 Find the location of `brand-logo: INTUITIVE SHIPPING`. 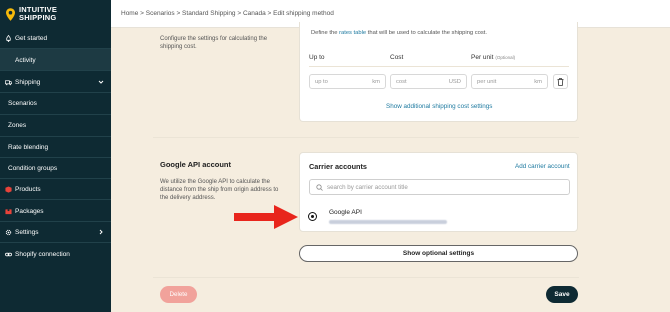

brand-logo: INTUITIVE SHIPPING is located at coordinates (55, 13).